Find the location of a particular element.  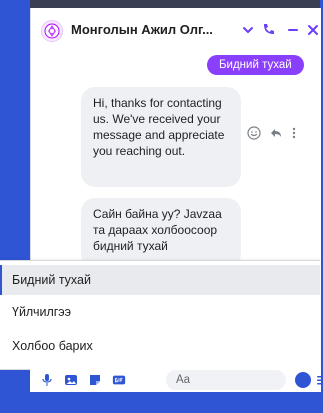

more-options-icon is located at coordinates (294, 135).